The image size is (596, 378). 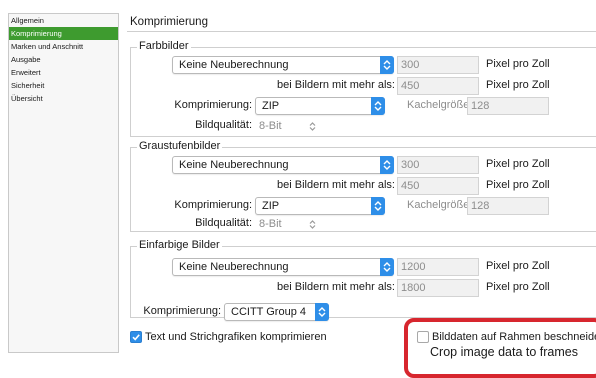 What do you see at coordinates (518, 266) in the screenshot?
I see `einfarbig-unit-1: Pixel pro Zoll` at bounding box center [518, 266].